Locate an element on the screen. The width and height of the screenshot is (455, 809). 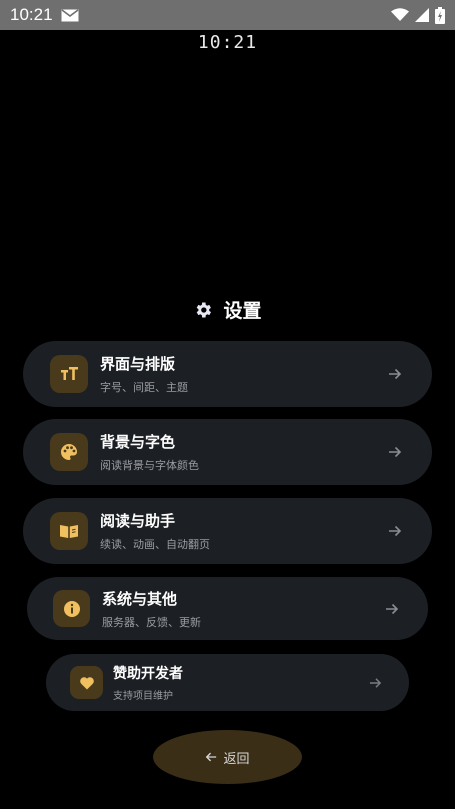
clock-display: 10:21 is located at coordinates (227, 42).